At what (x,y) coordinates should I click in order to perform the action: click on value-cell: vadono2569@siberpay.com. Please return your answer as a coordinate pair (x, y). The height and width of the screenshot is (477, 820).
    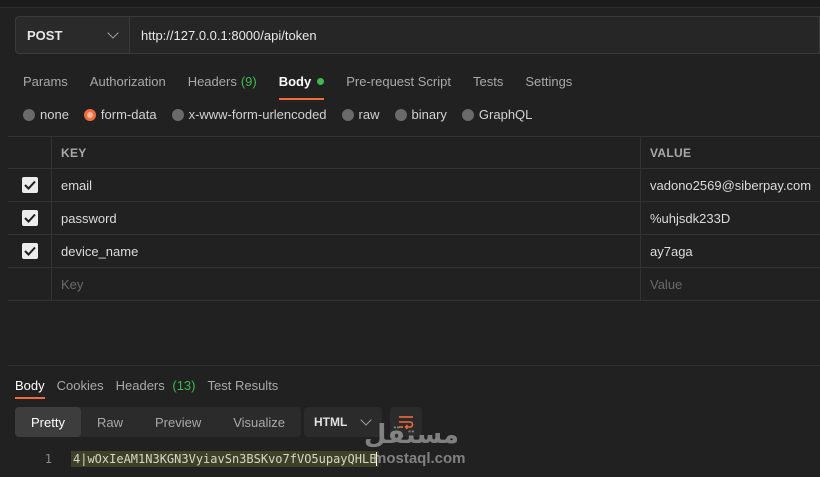
    Looking at the image, I should click on (730, 185).